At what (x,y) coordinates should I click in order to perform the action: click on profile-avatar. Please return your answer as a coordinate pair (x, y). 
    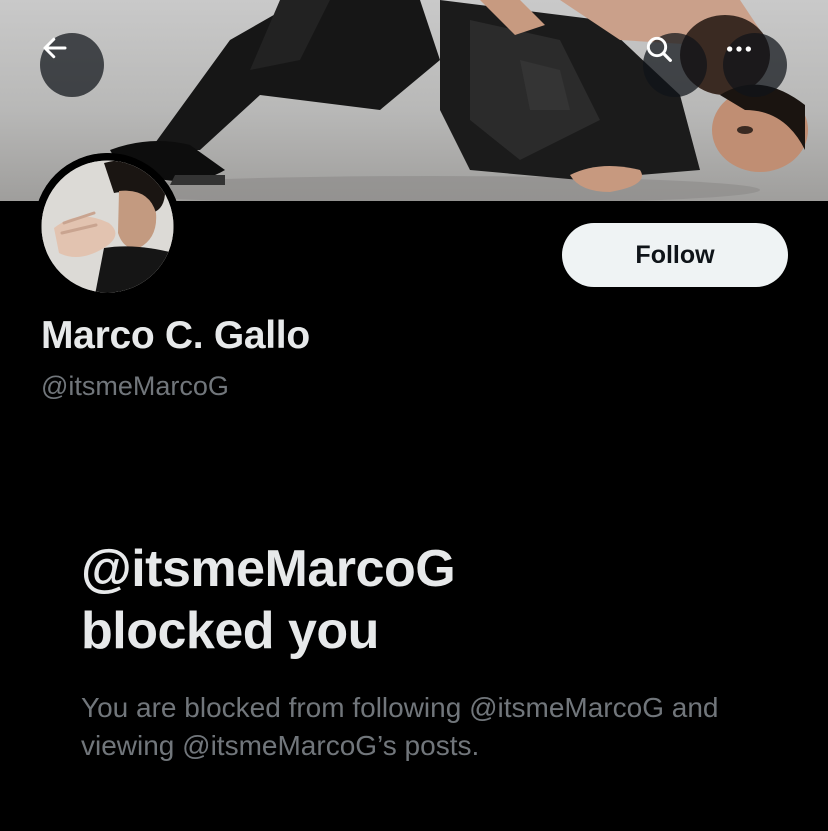
    Looking at the image, I should click on (107, 226).